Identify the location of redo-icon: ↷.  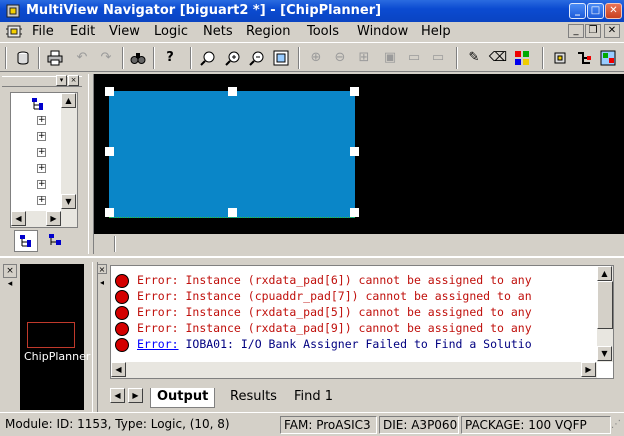
(106, 58).